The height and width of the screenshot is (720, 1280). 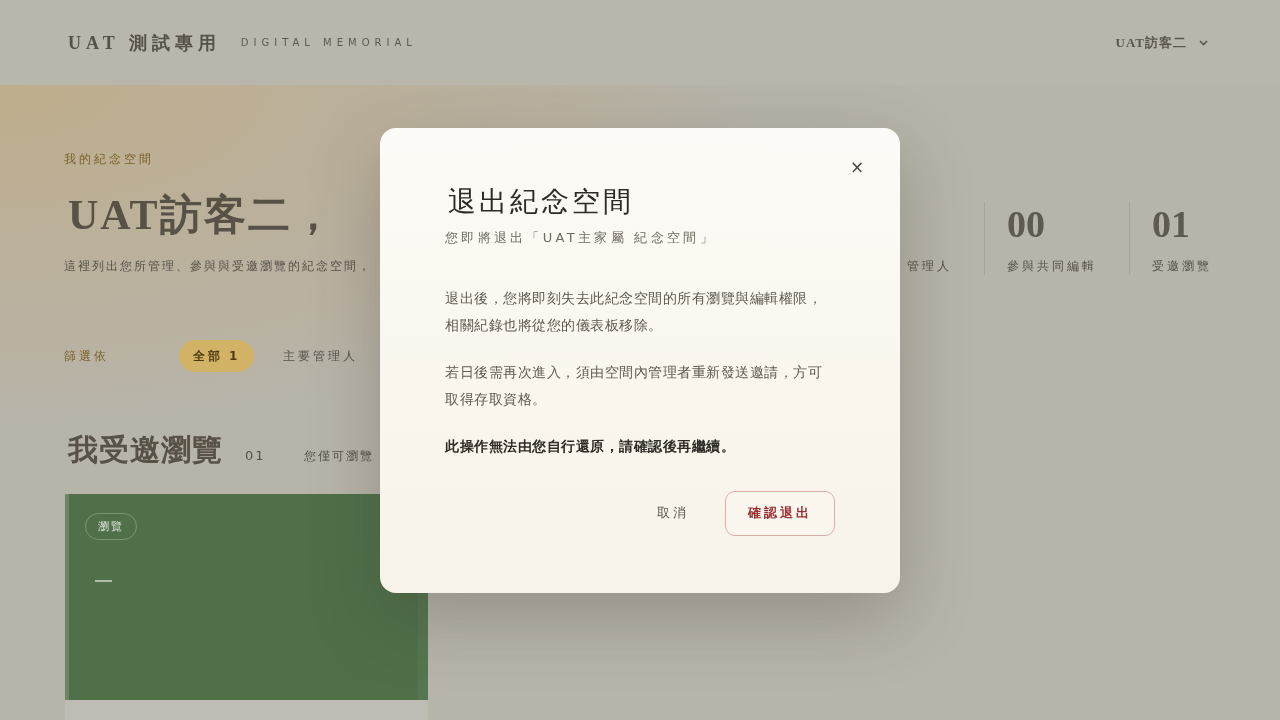 What do you see at coordinates (1026, 224) in the screenshot?
I see `stat-value: 00` at bounding box center [1026, 224].